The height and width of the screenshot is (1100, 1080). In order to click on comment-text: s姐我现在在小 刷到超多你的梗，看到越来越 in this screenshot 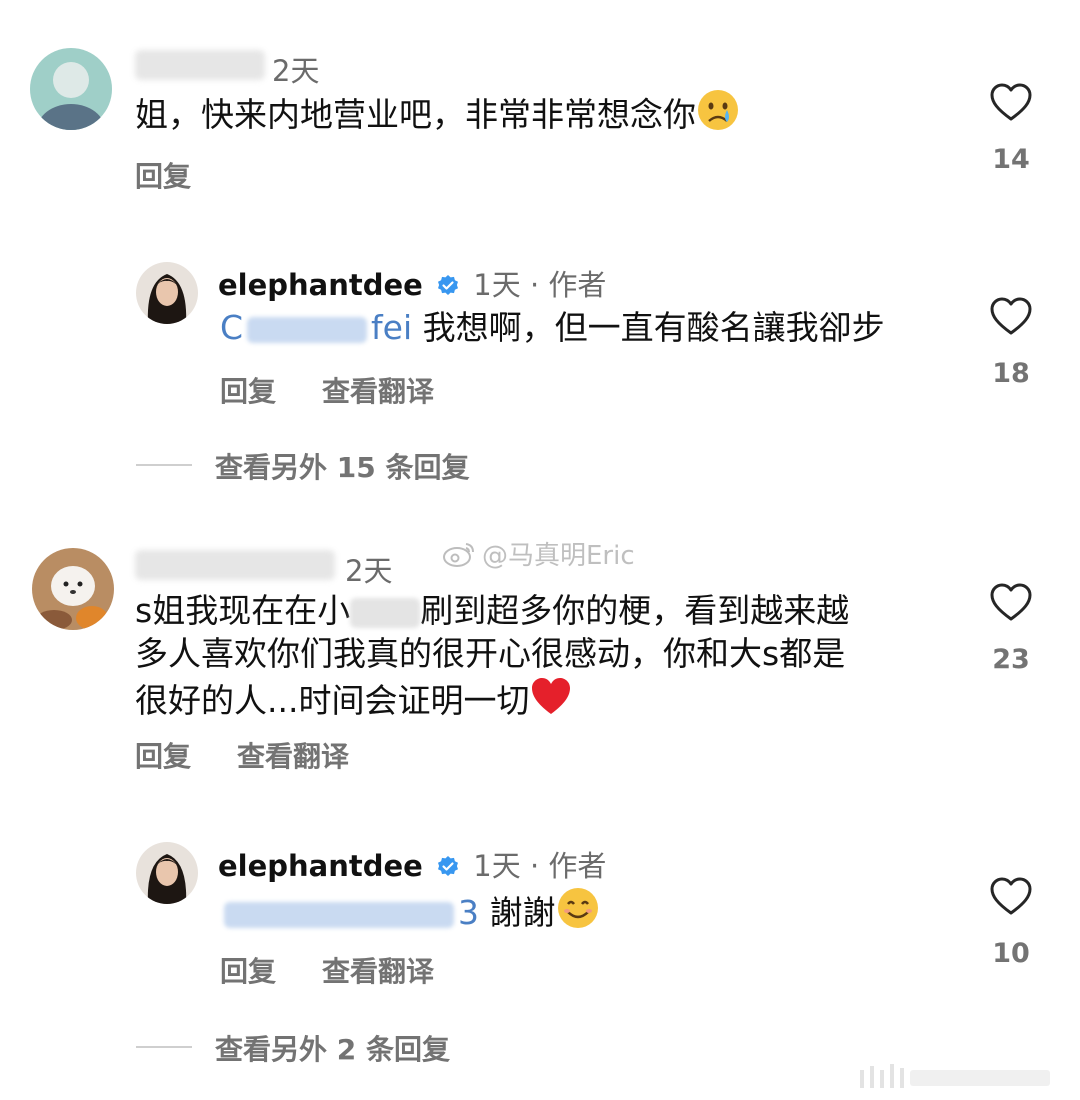, I will do `click(492, 610)`.